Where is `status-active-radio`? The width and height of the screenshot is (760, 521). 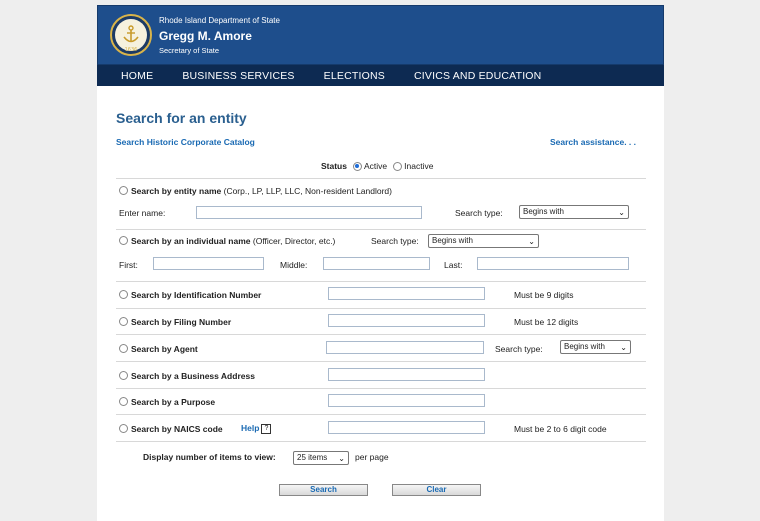
status-active-radio is located at coordinates (357, 166).